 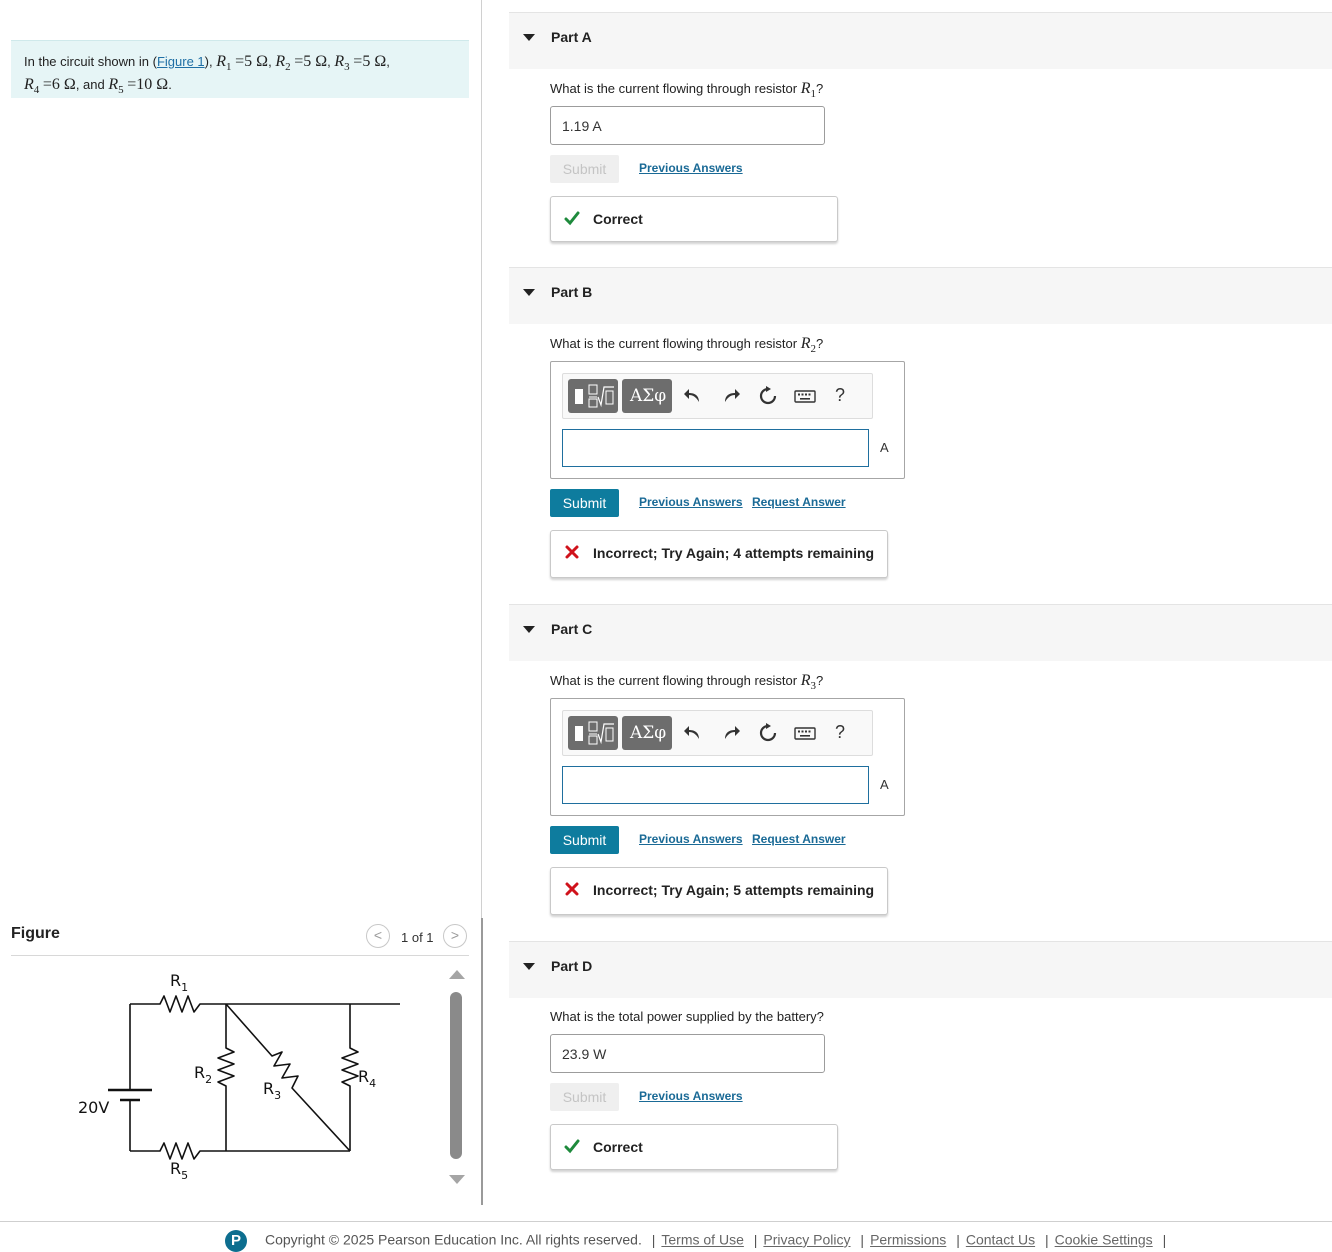 What do you see at coordinates (179, 982) in the screenshot?
I see `r1-label: R1` at bounding box center [179, 982].